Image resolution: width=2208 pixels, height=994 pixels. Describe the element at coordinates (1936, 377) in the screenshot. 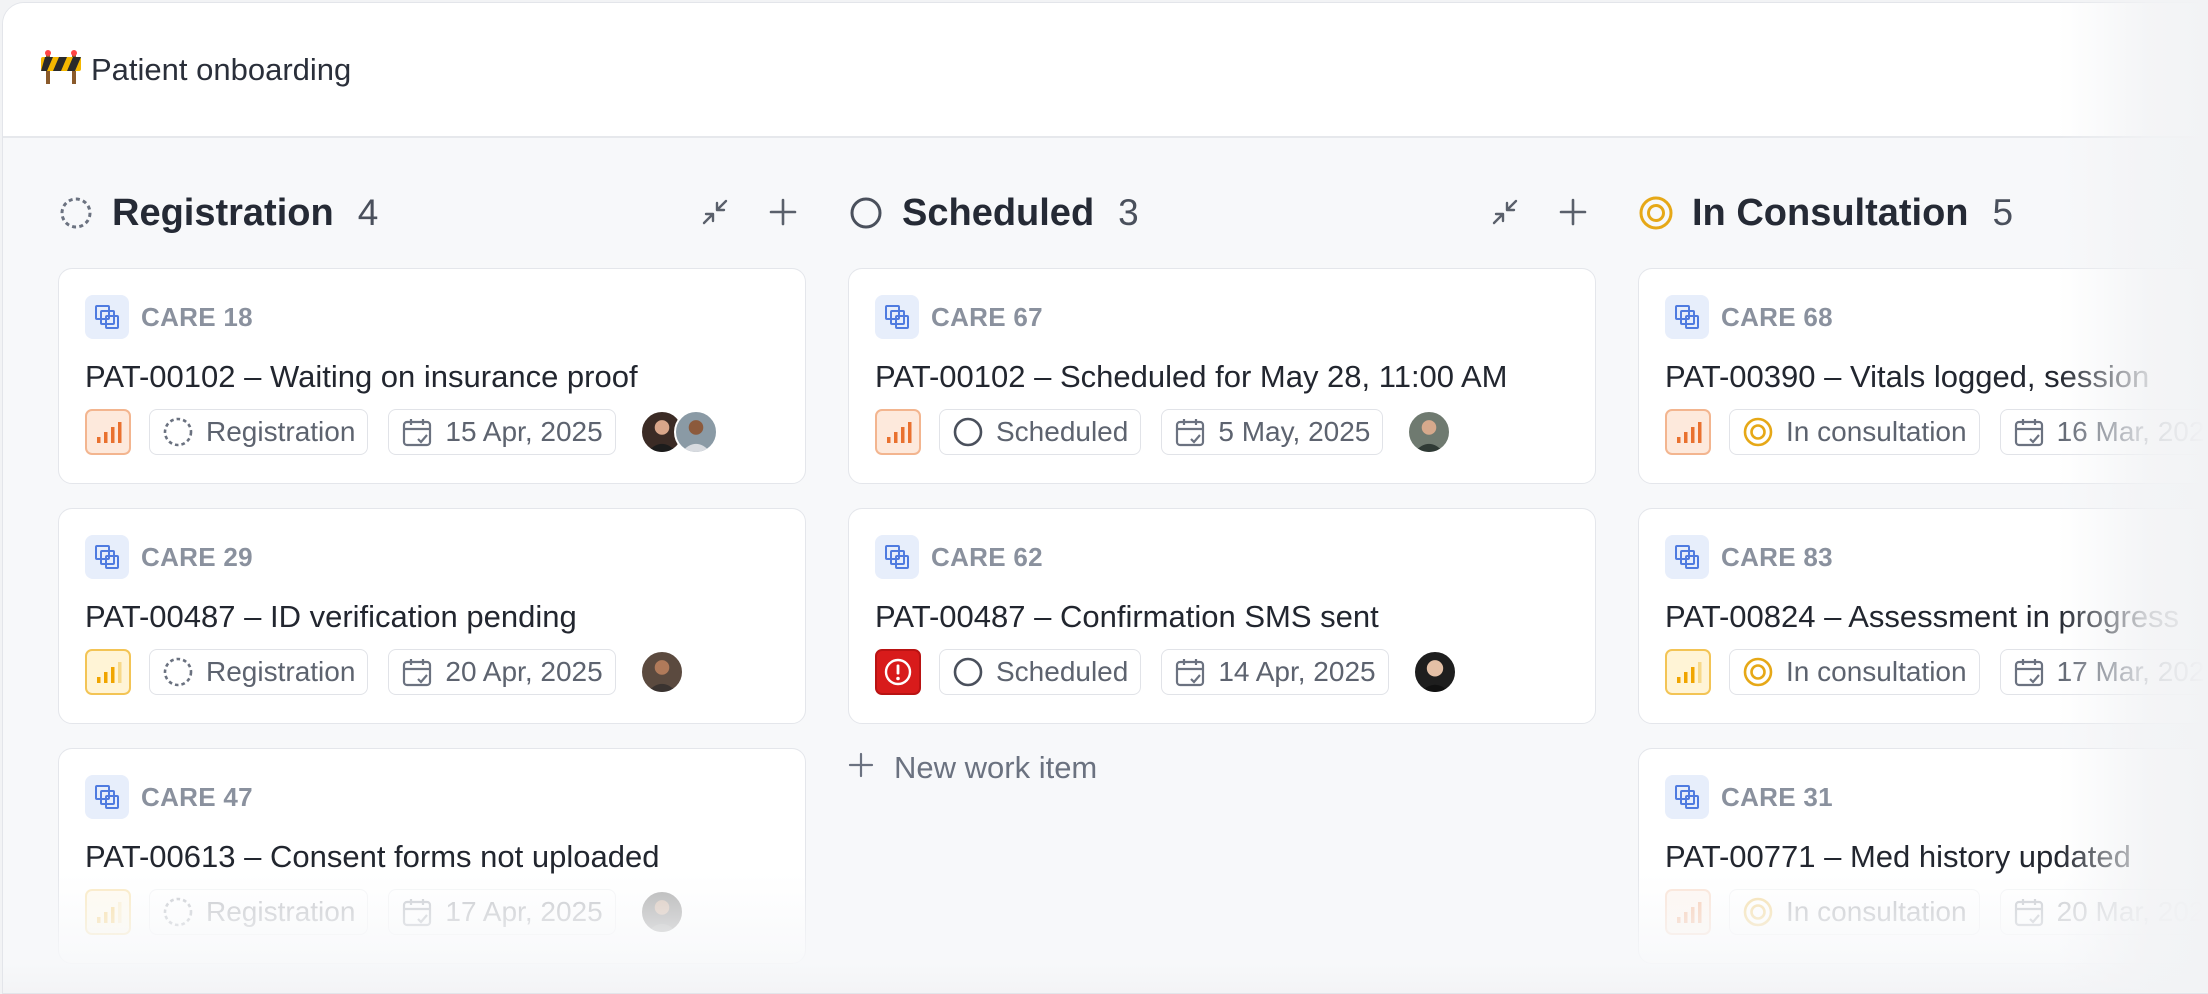

I see `work-item-title: PAT-00390 – Vitals logged, session` at that location.